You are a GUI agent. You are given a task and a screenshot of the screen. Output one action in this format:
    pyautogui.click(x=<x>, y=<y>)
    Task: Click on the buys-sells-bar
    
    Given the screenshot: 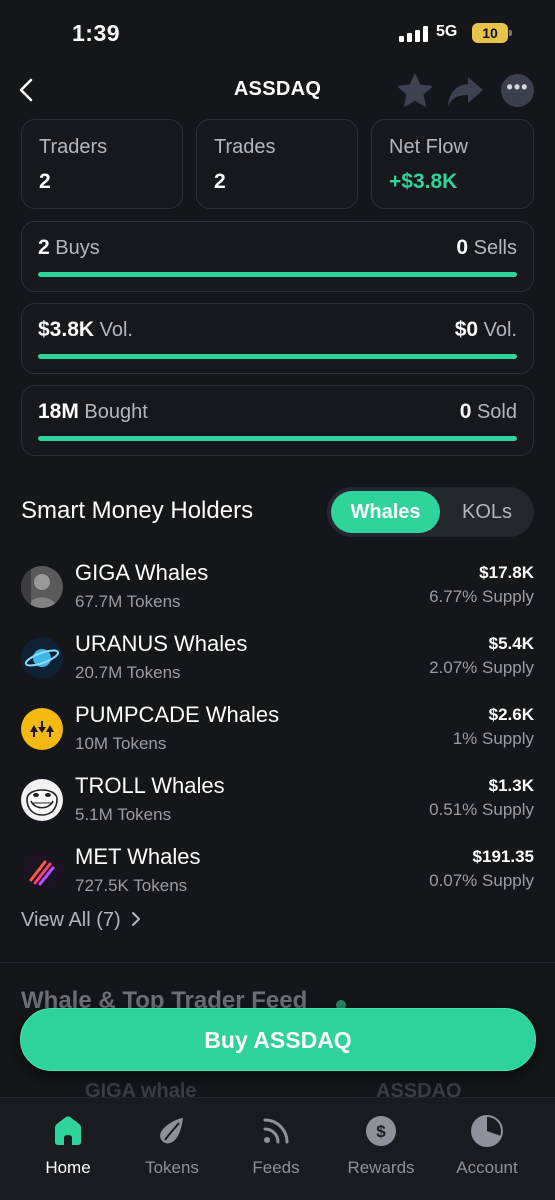 What is the action you would take?
    pyautogui.click(x=277, y=274)
    